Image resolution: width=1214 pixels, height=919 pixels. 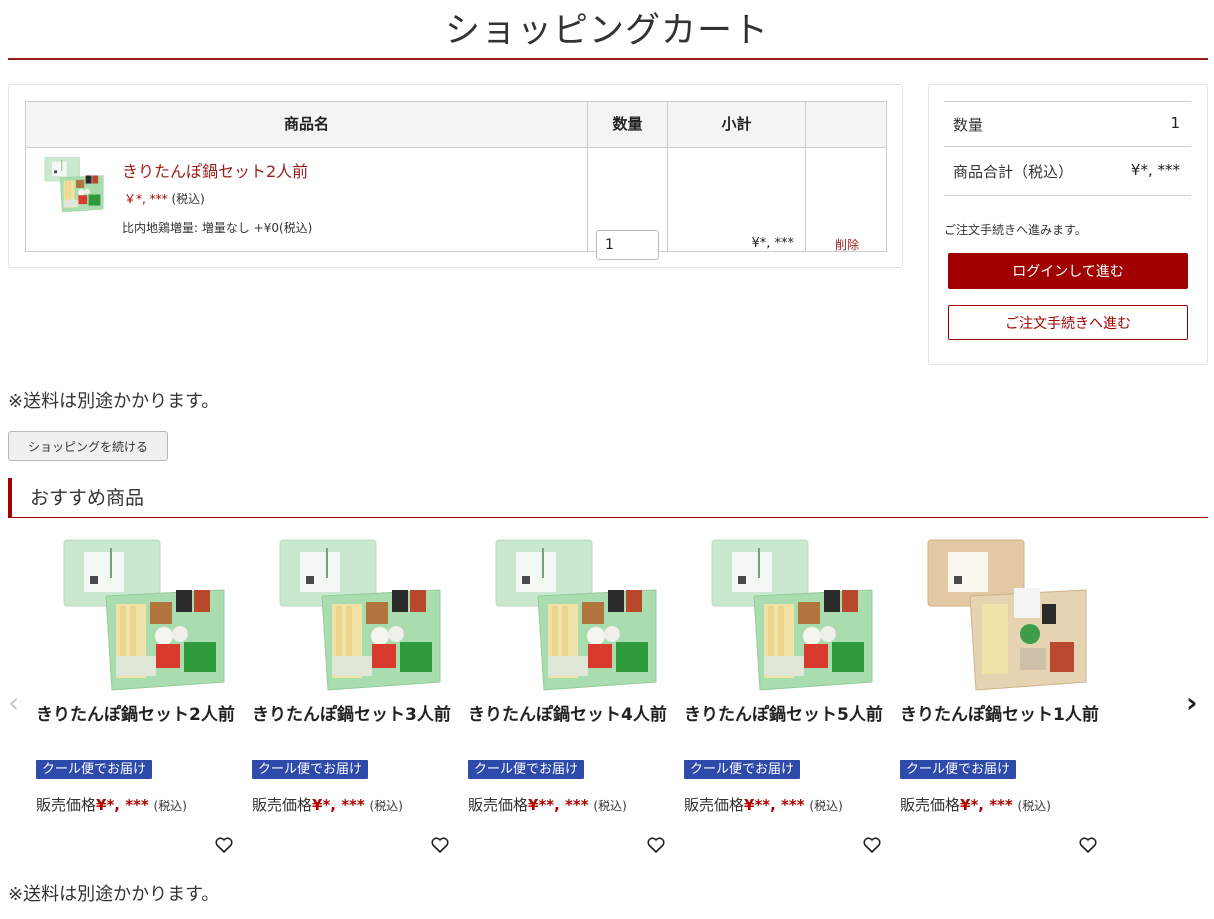 I want to click on item-subtotal: ¥*, ***, so click(x=772, y=243).